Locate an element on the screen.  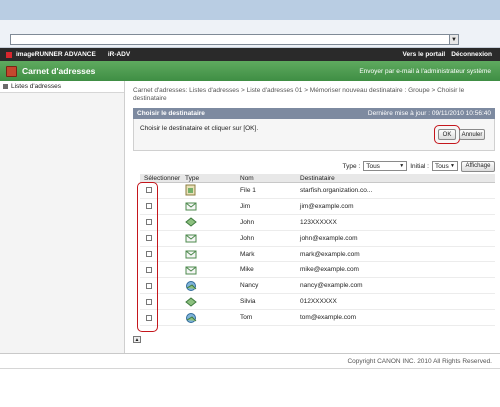
list-bullet-icon is located at coordinates (5, 86).